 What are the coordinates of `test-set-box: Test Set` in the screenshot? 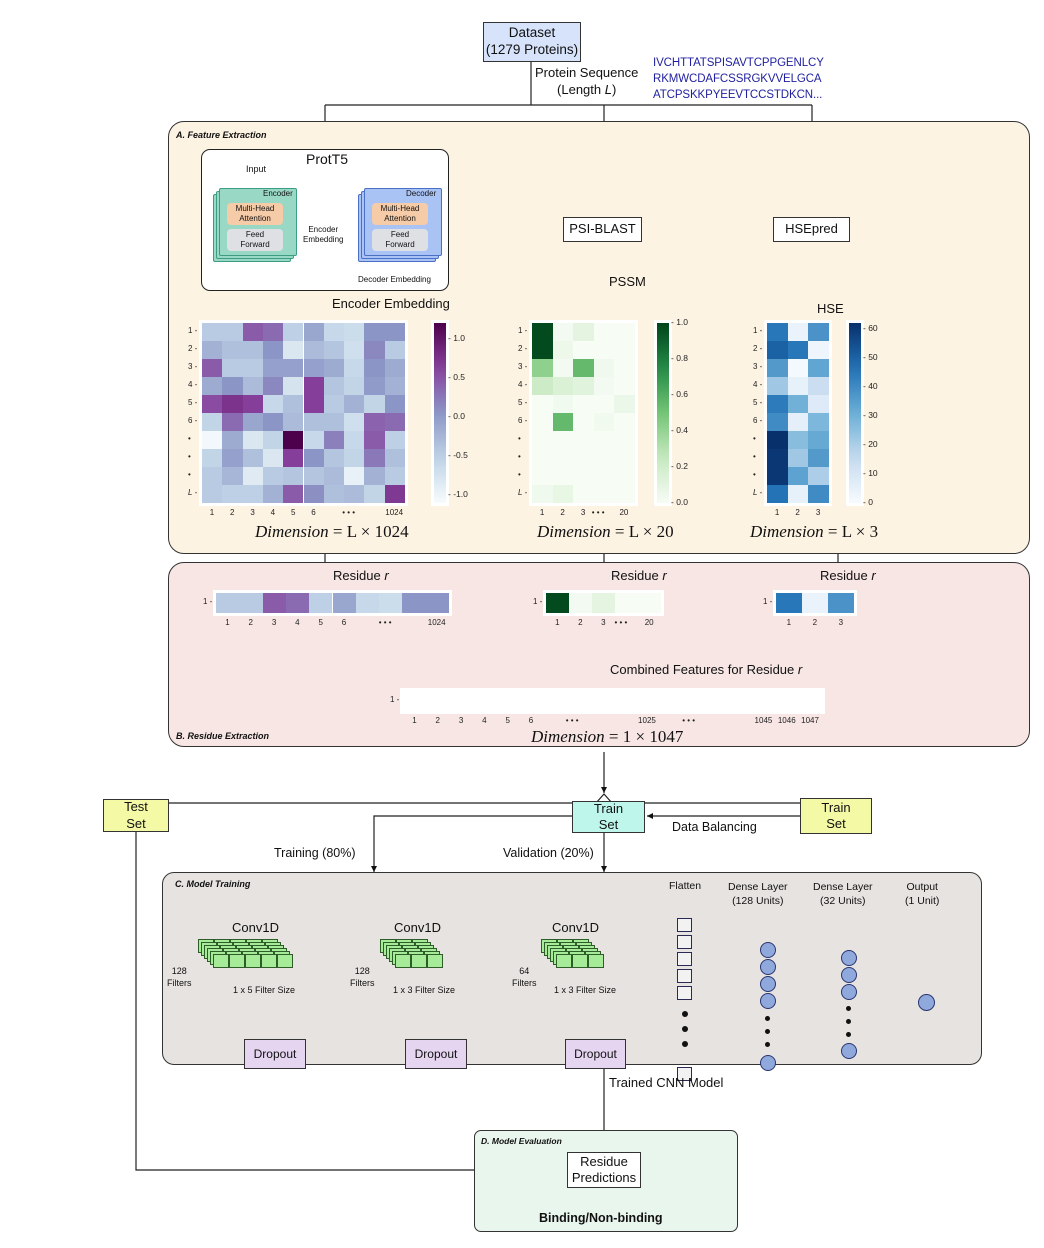 It's located at (136, 815).